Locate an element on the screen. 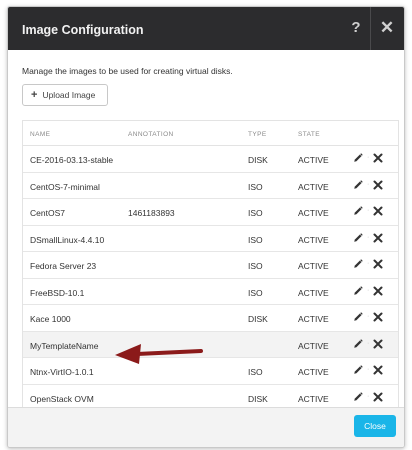  cell-name: FreeBSD-10.1 is located at coordinates (57, 292).